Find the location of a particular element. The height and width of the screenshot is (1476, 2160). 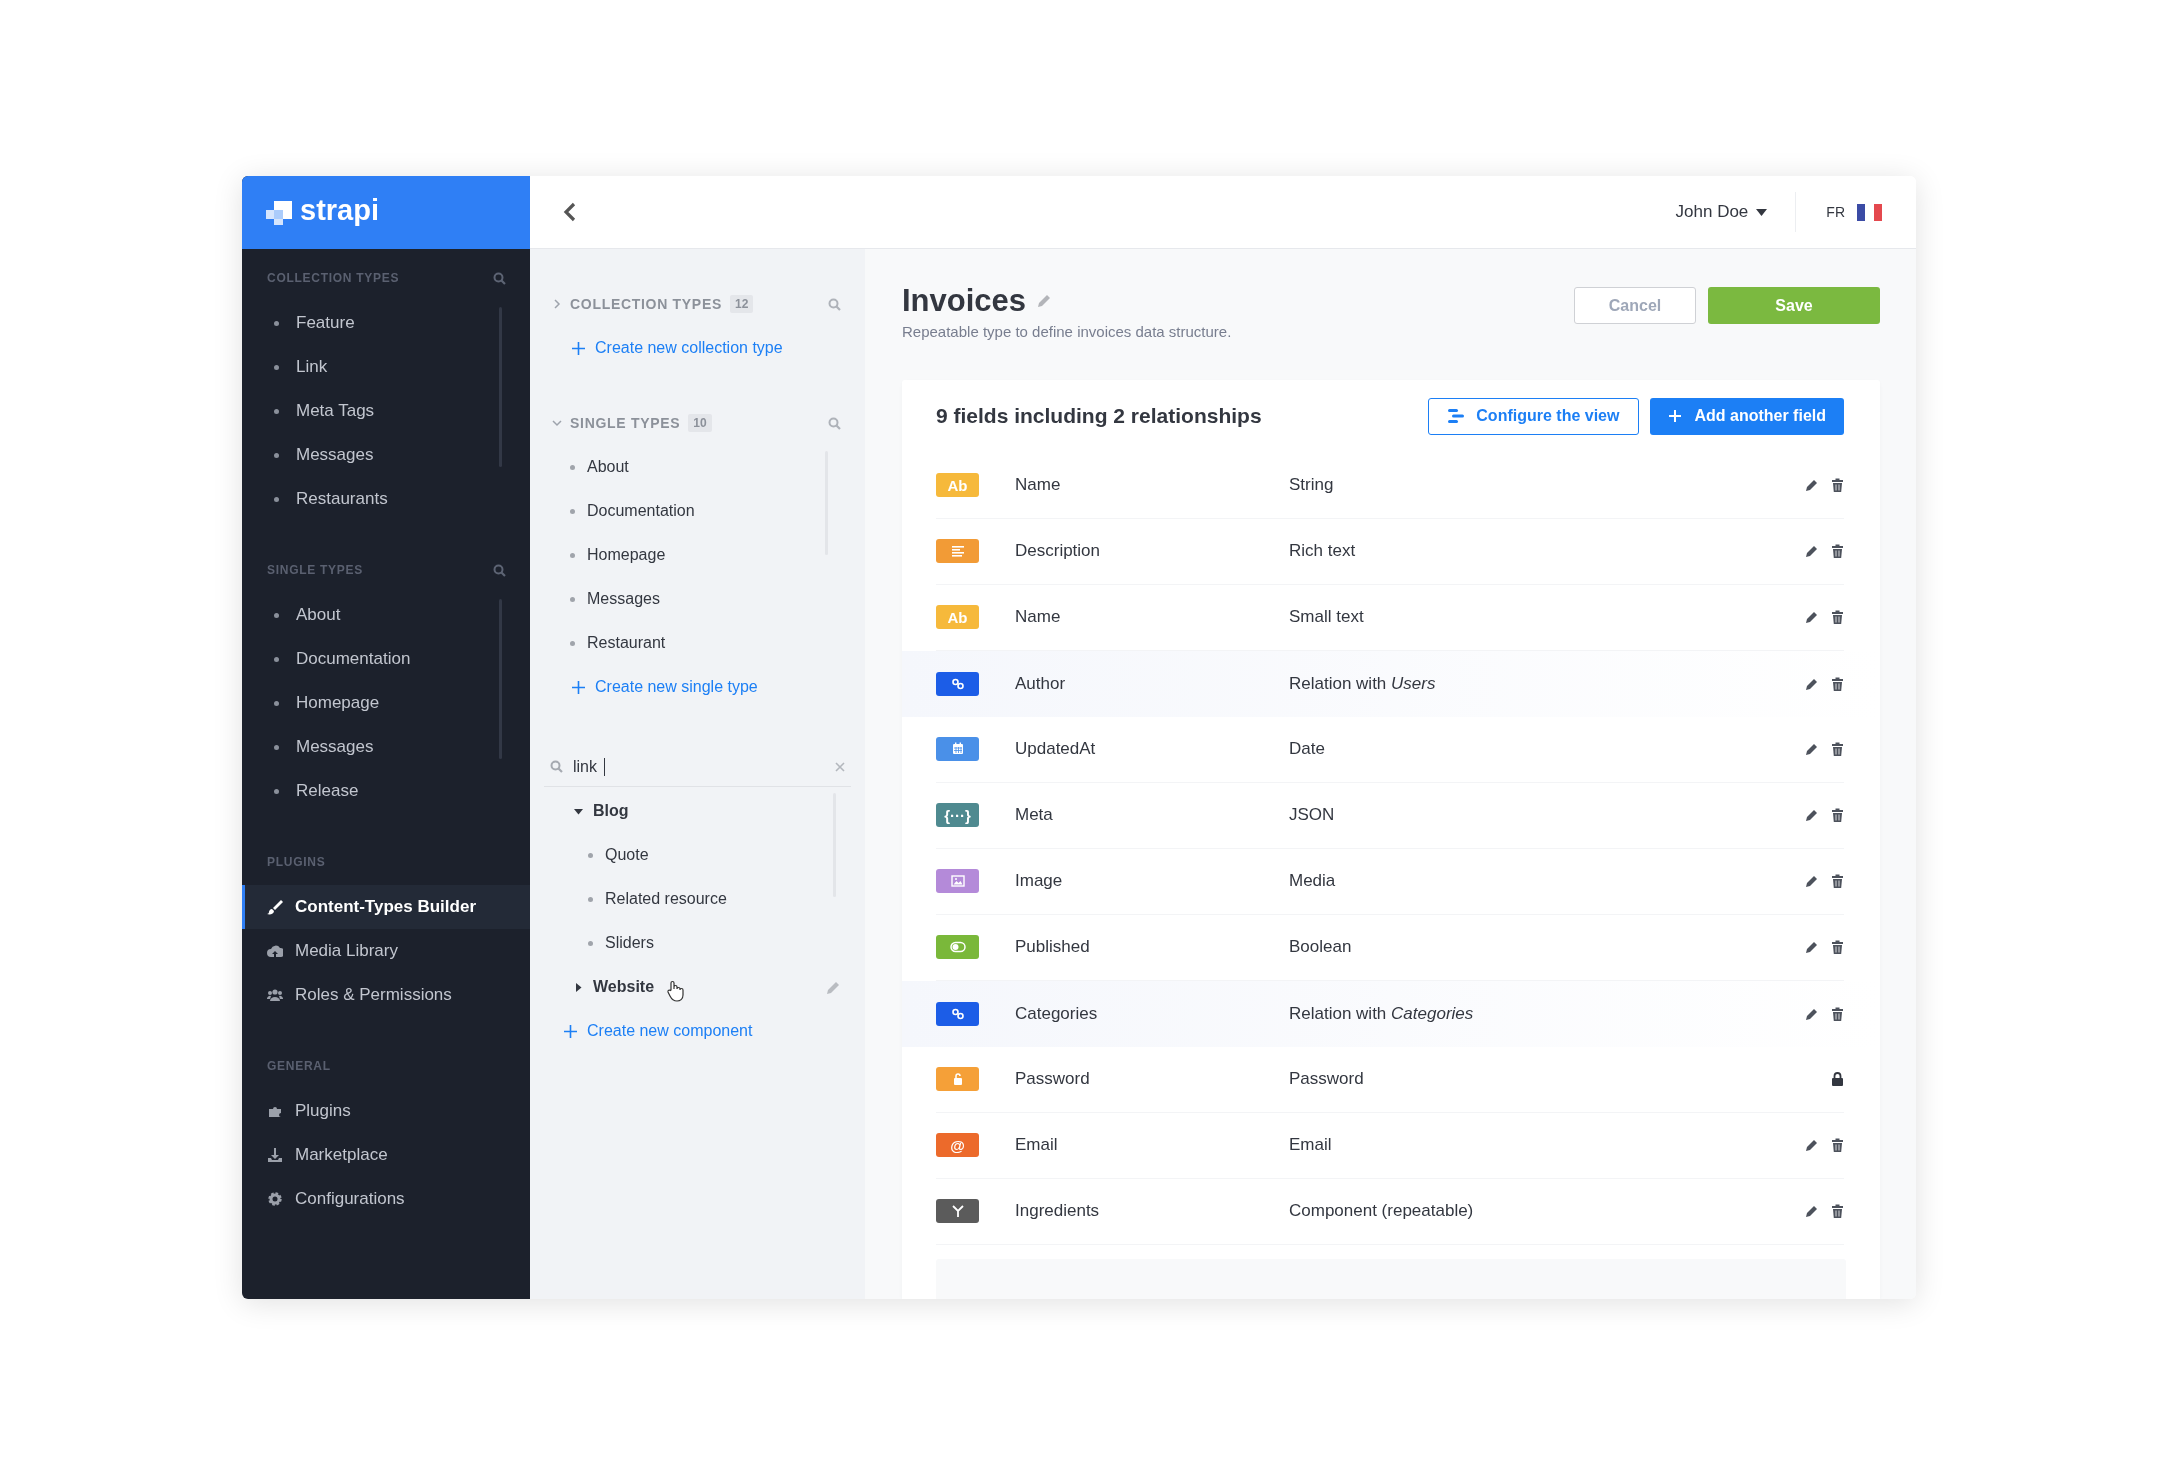

sidebar-item: Release is located at coordinates (386, 791).